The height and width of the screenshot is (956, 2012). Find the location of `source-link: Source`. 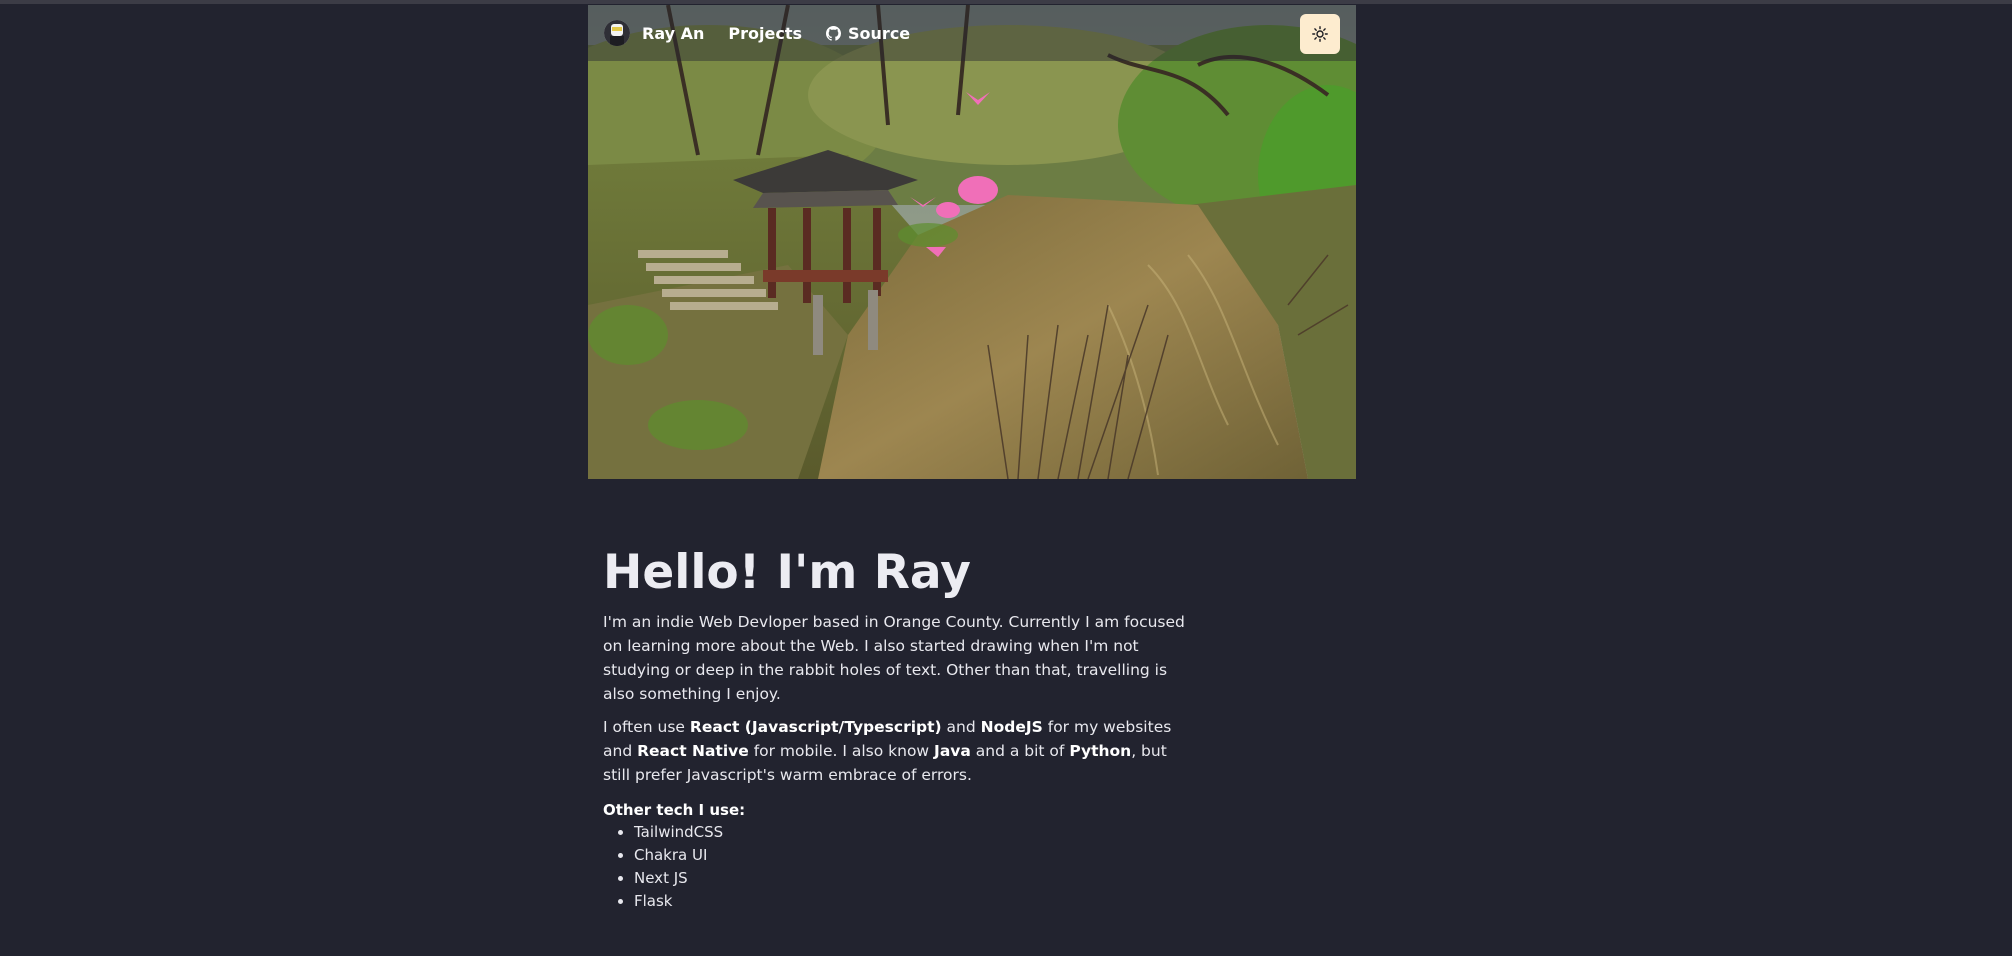

source-link: Source is located at coordinates (868, 33).